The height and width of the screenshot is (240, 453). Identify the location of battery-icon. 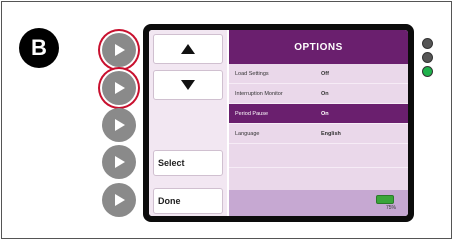
(385, 199).